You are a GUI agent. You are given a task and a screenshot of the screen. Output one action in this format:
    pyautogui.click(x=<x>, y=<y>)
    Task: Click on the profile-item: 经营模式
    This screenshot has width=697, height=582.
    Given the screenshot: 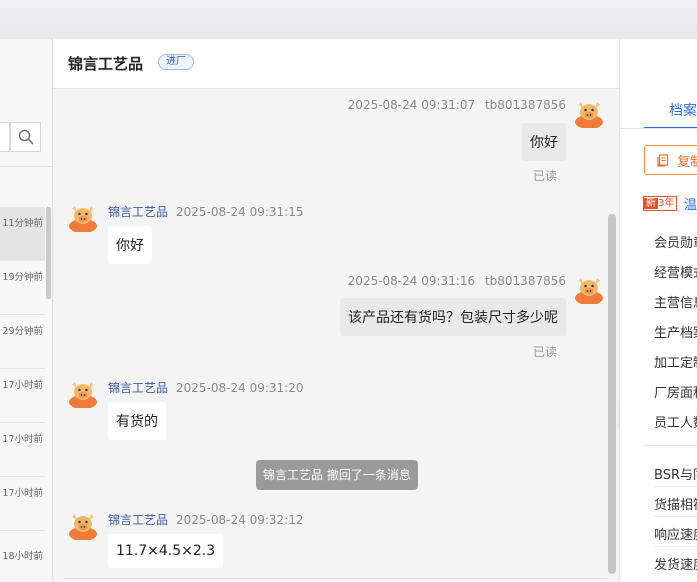 What is the action you would take?
    pyautogui.click(x=675, y=271)
    